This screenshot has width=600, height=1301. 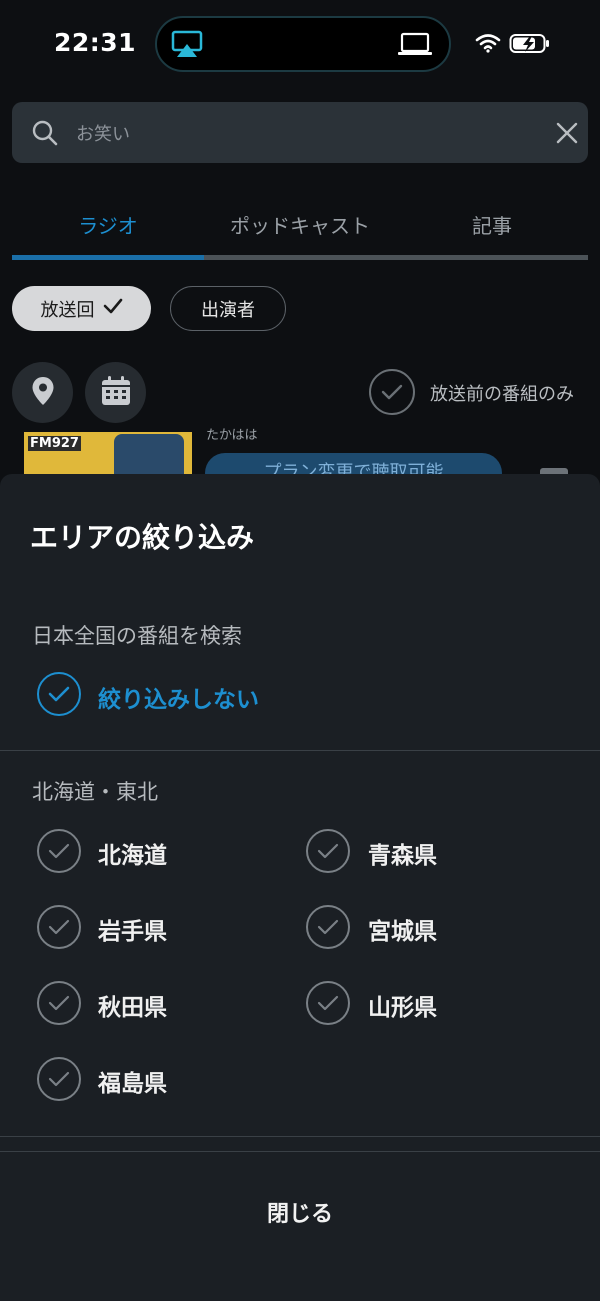 I want to click on search-bar, so click(x=300, y=132).